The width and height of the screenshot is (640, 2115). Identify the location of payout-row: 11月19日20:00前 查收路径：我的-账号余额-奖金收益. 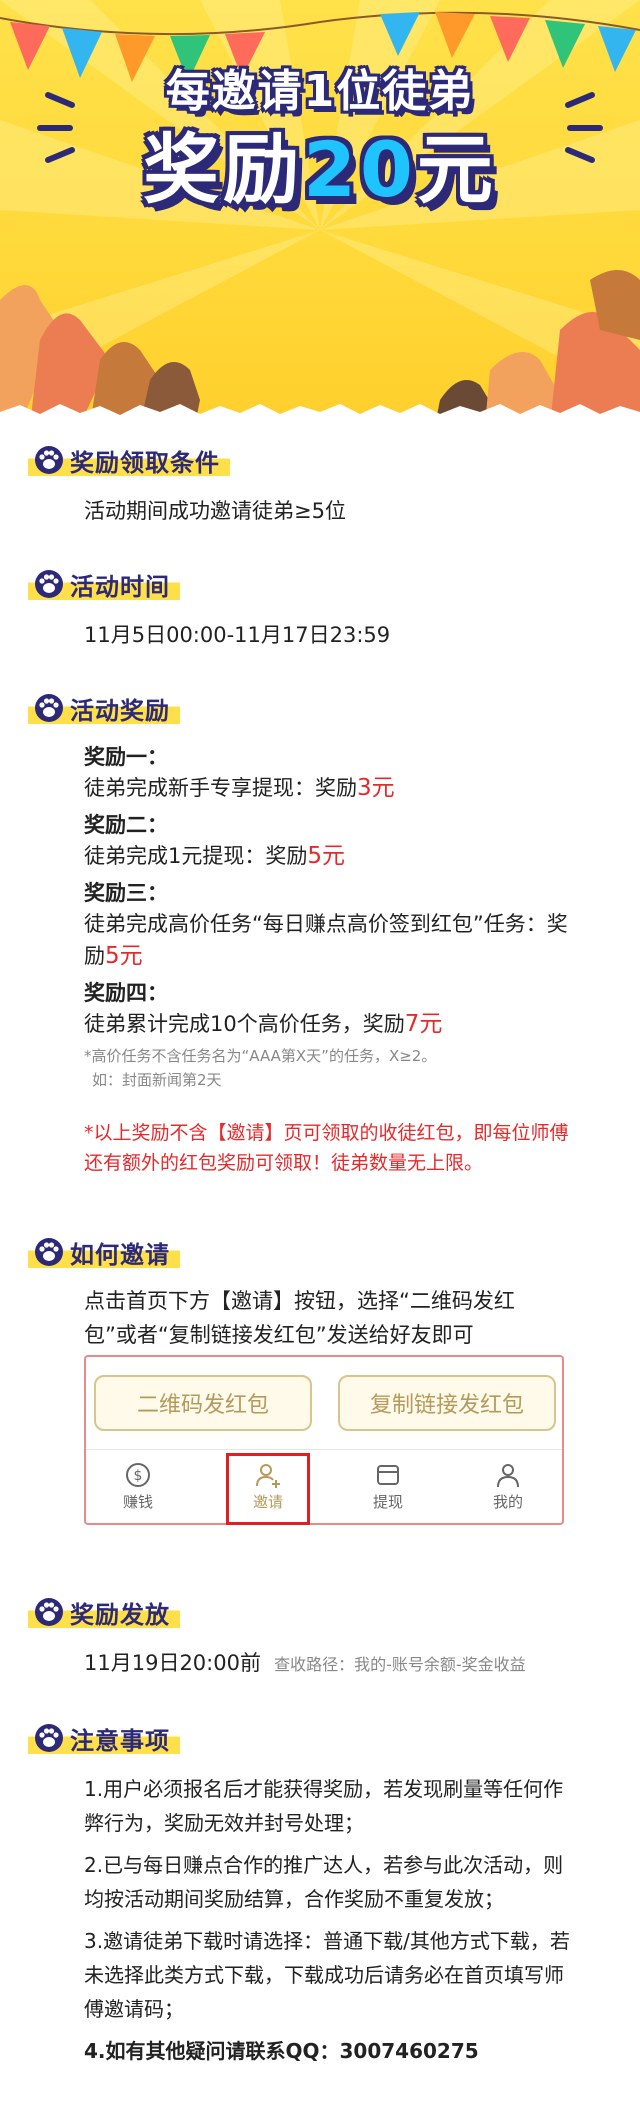
(344, 1664).